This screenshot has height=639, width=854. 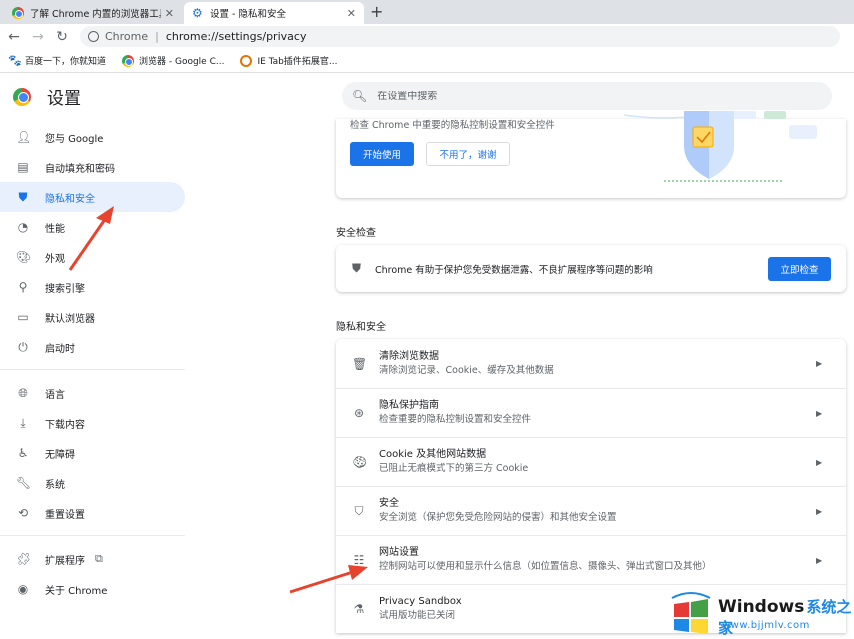 I want to click on sidebar-item-default-browser: ▭ 默认浏览器, so click(x=92, y=317).